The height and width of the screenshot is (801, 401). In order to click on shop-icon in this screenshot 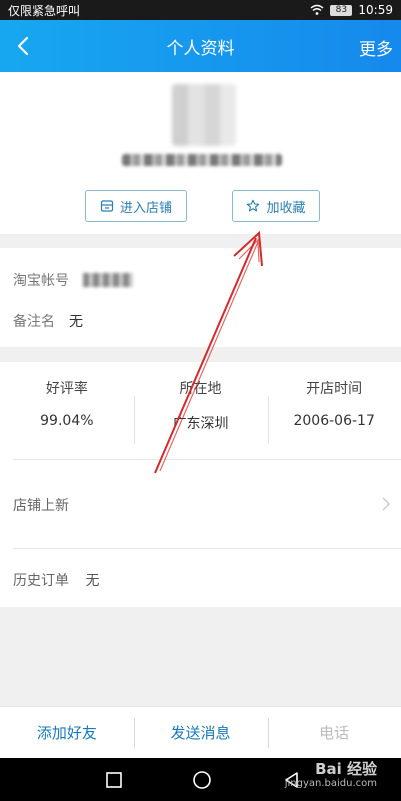, I will do `click(107, 206)`.